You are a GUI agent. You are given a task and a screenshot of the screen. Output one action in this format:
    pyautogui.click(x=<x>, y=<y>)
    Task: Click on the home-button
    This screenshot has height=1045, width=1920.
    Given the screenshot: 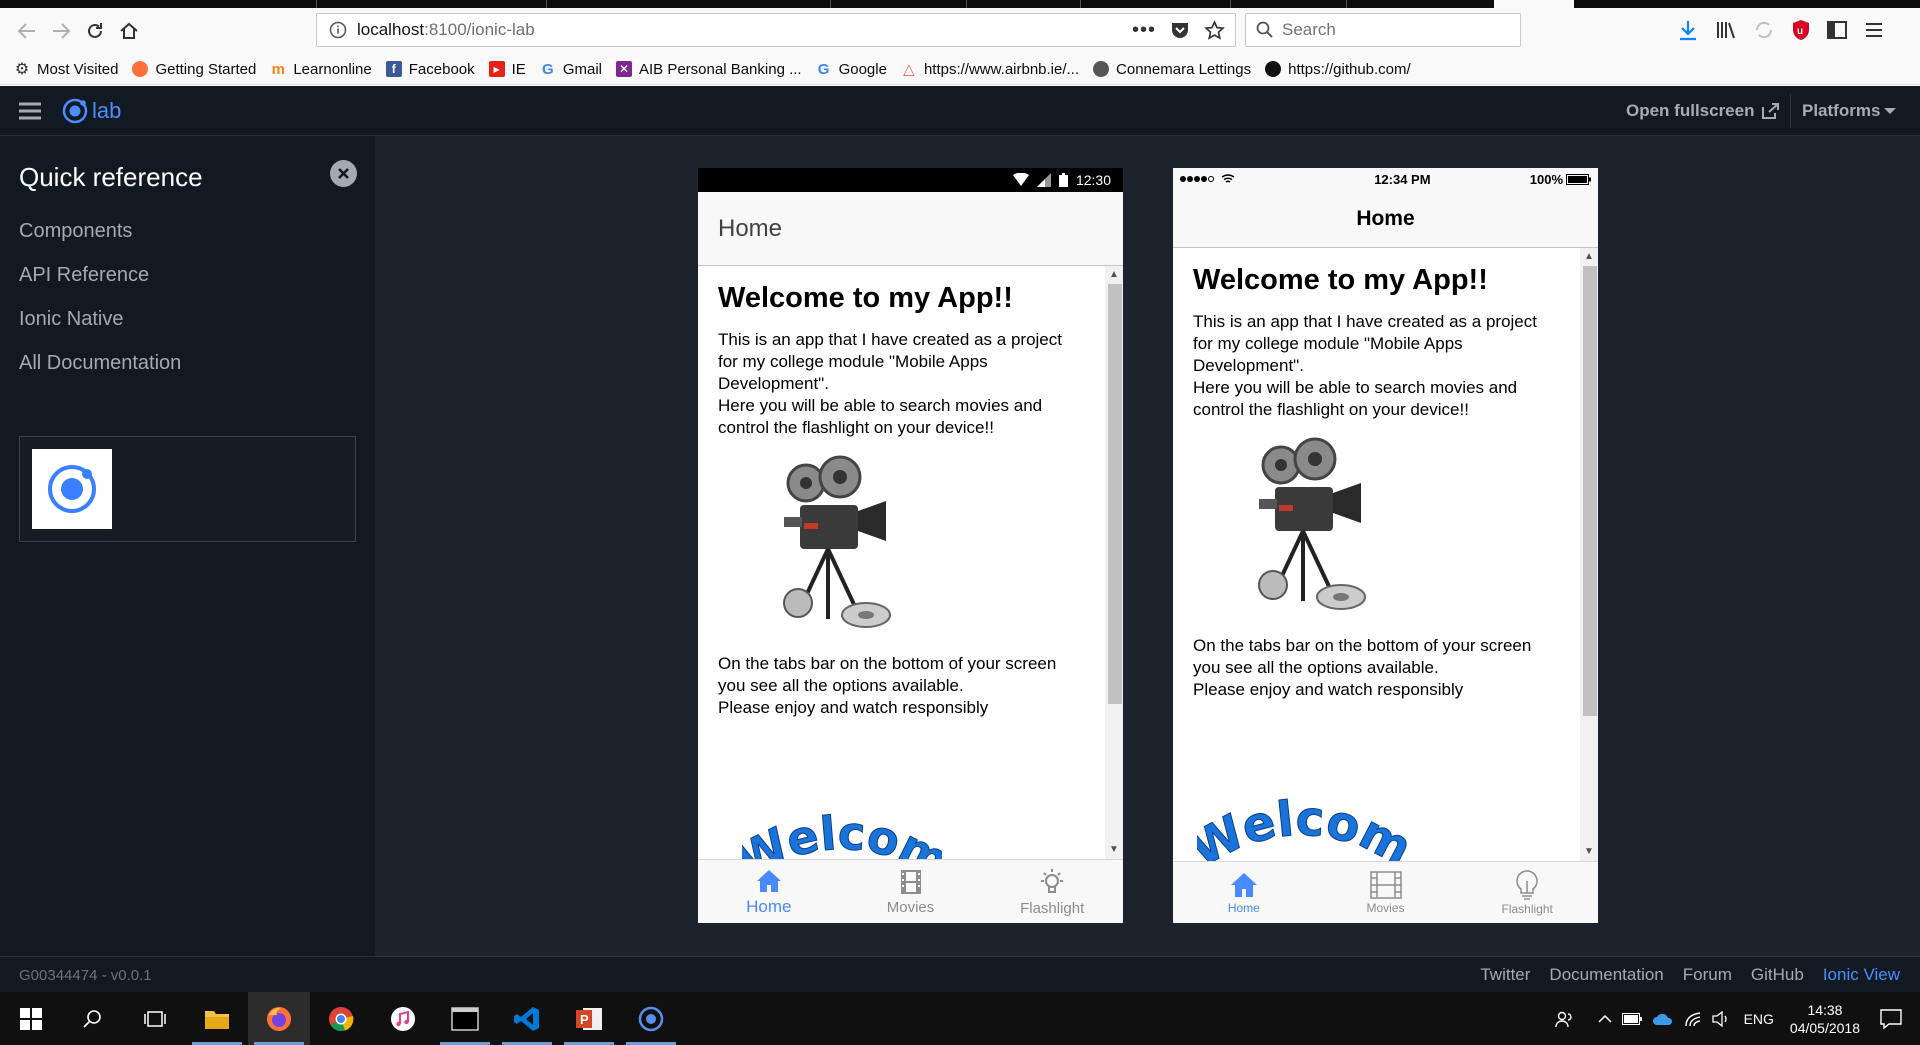 What is the action you would take?
    pyautogui.click(x=129, y=31)
    